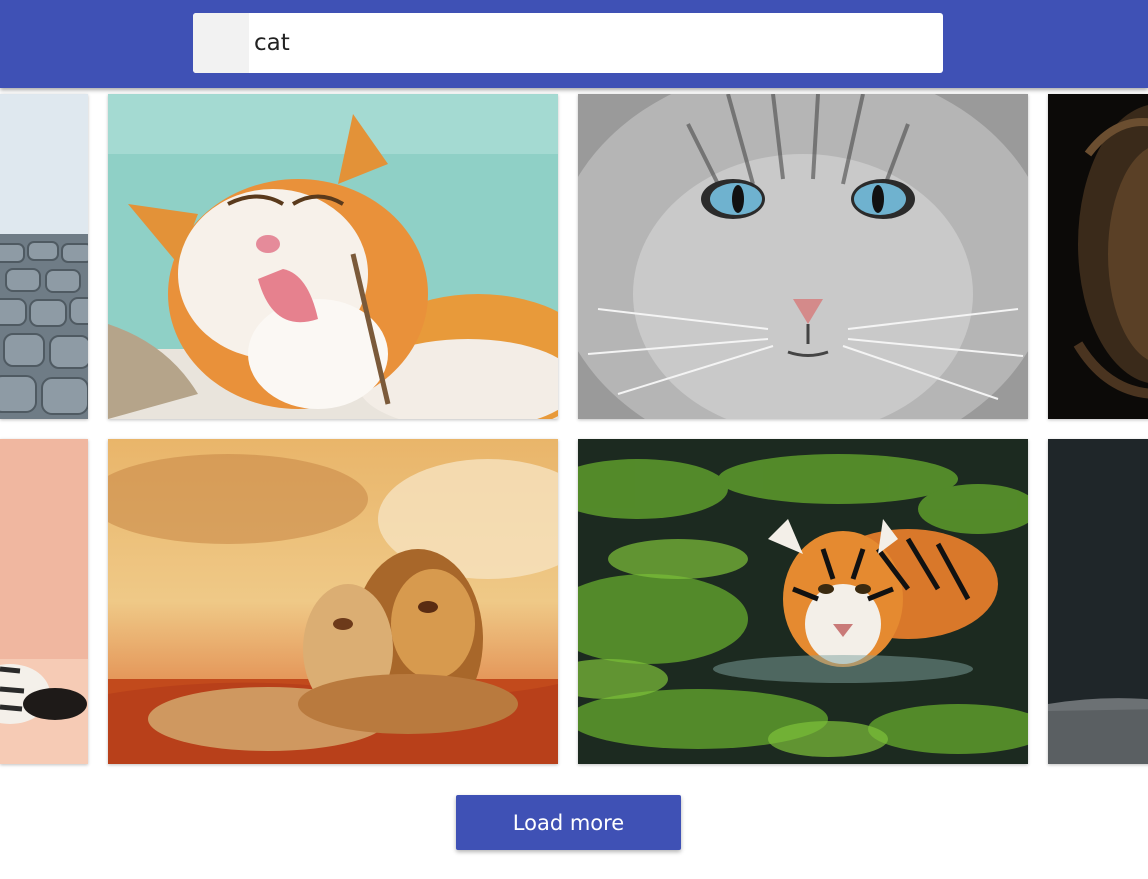 This screenshot has width=1148, height=879. Describe the element at coordinates (596, 43) in the screenshot. I see `search-input` at that location.